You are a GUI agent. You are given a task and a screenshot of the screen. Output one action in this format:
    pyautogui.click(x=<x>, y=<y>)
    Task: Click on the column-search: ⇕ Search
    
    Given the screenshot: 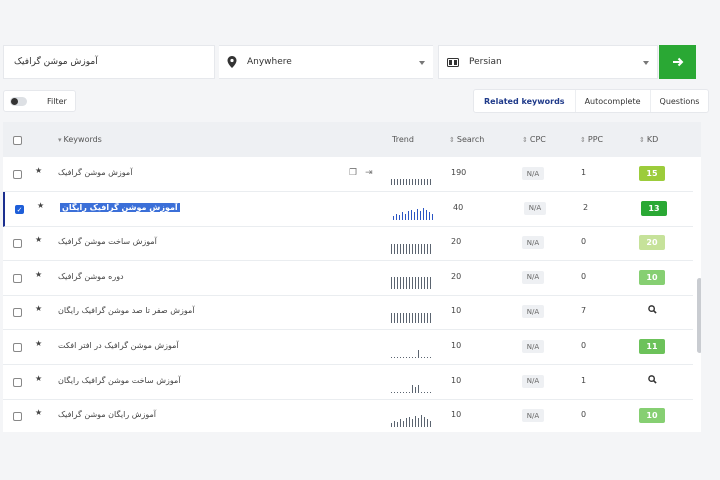 What is the action you would take?
    pyautogui.click(x=466, y=139)
    